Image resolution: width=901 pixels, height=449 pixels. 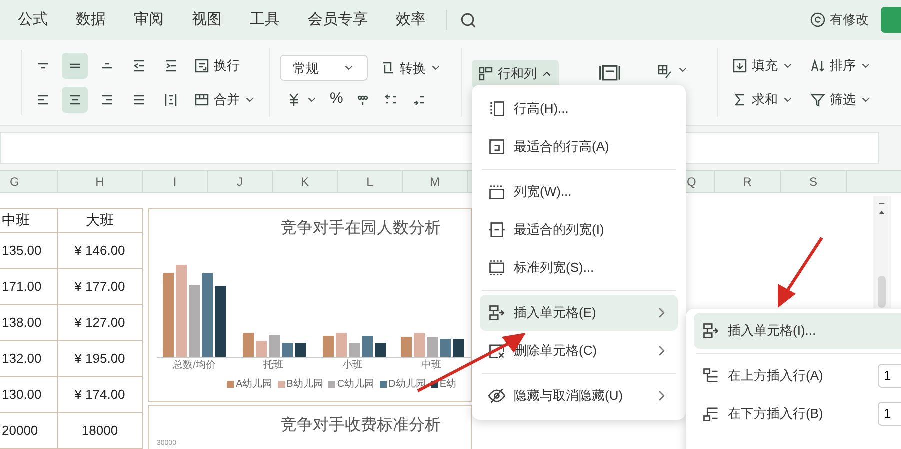 What do you see at coordinates (435, 181) in the screenshot?
I see `column-header: M` at bounding box center [435, 181].